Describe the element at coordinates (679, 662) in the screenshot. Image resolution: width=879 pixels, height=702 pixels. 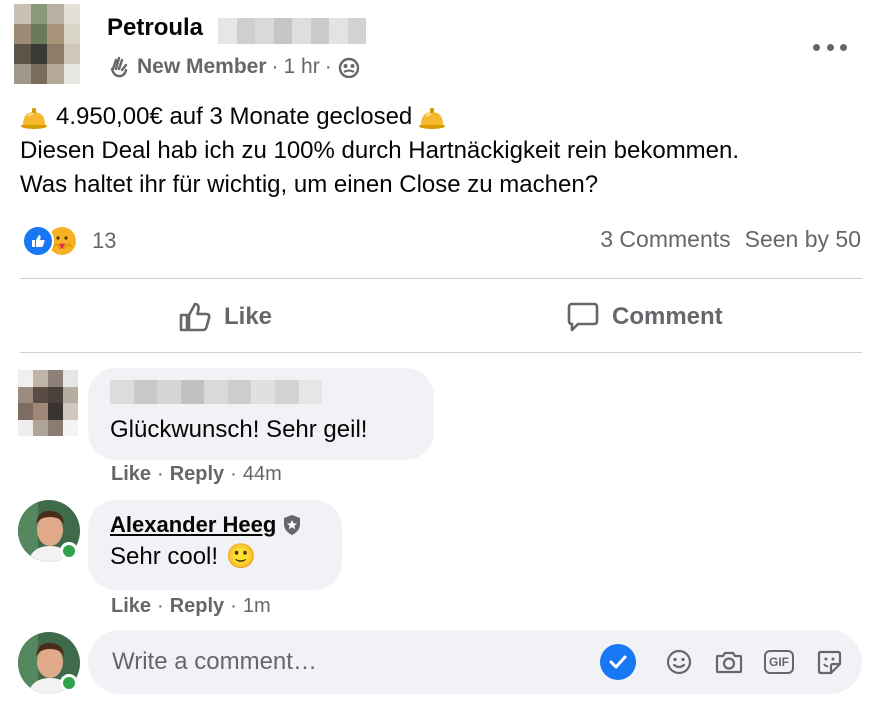
I see `emoji-icon` at that location.